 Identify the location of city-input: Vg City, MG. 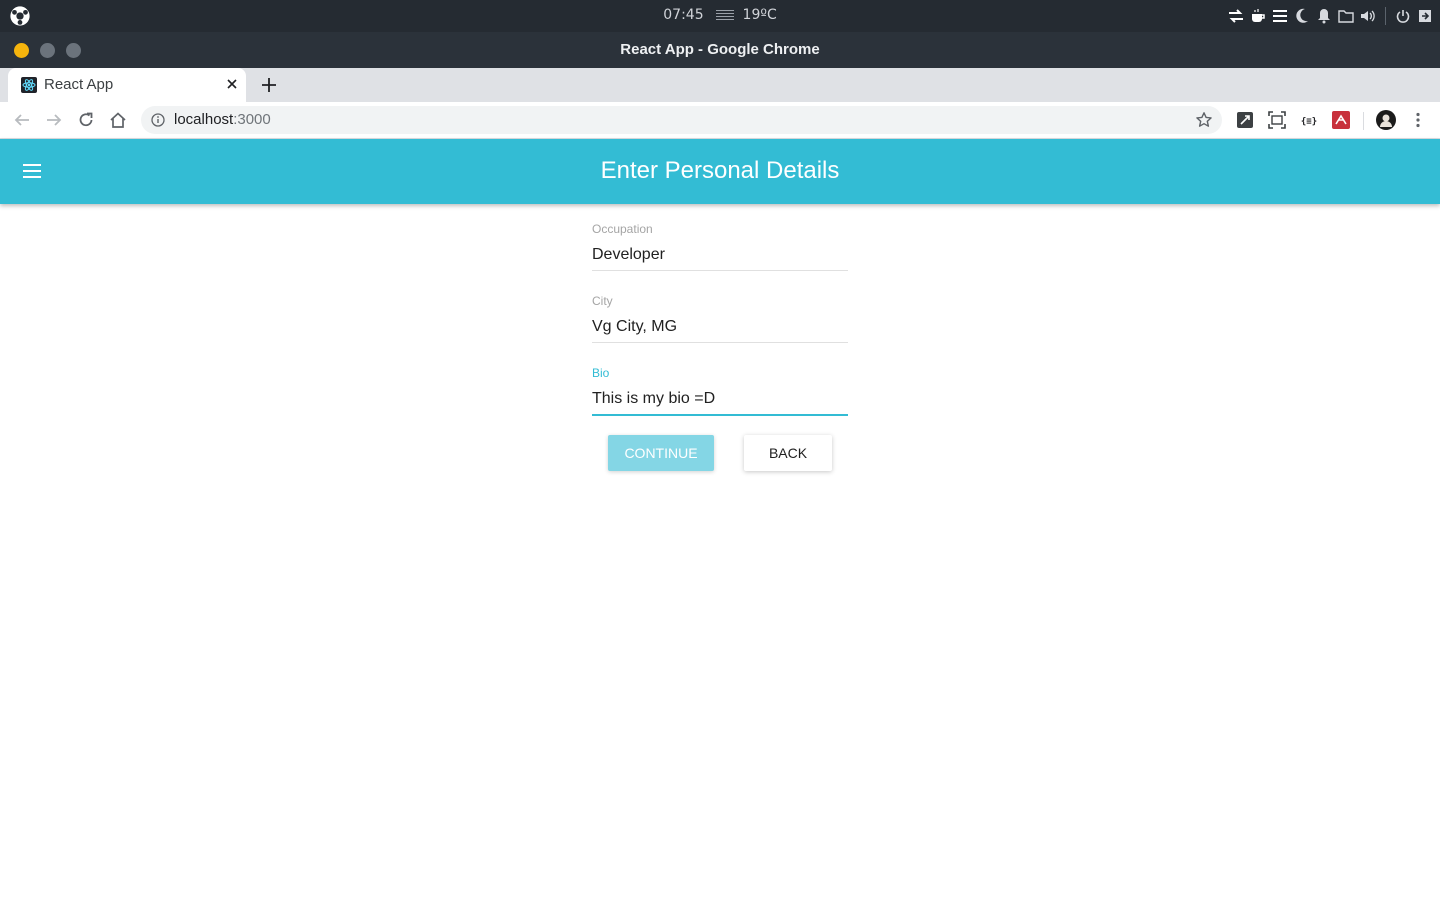
(720, 328).